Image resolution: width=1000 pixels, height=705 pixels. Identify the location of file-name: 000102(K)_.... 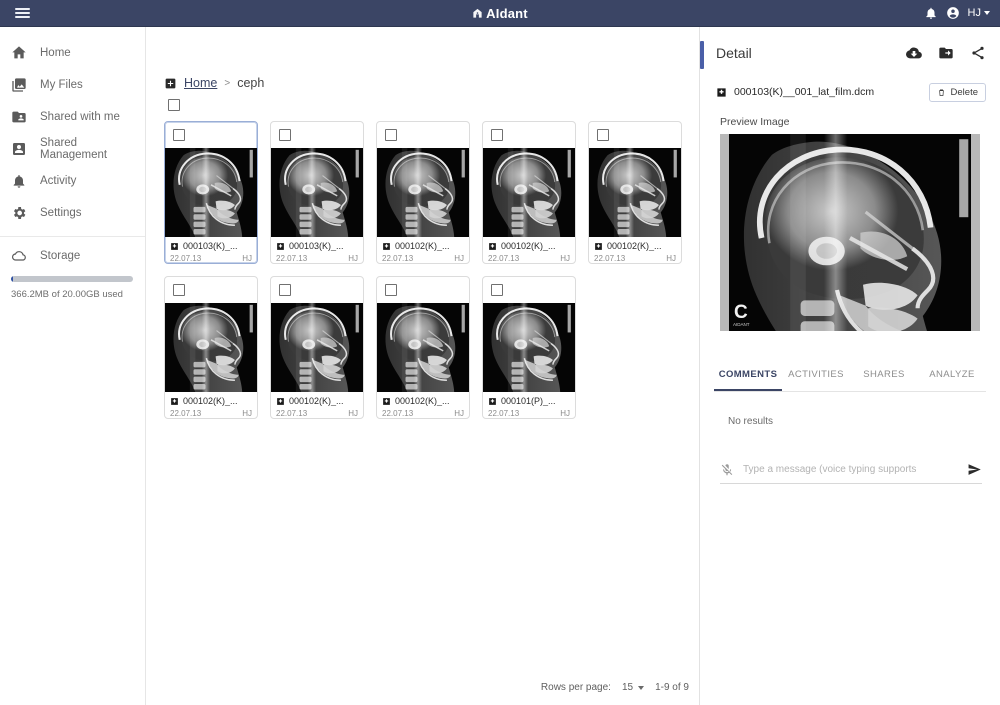
(634, 246).